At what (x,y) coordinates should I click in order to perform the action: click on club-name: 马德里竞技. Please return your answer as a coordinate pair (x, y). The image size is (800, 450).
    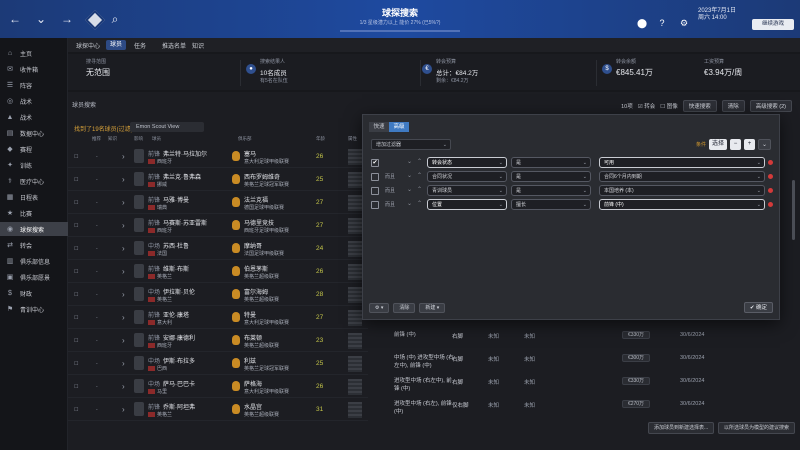
    Looking at the image, I should click on (259, 222).